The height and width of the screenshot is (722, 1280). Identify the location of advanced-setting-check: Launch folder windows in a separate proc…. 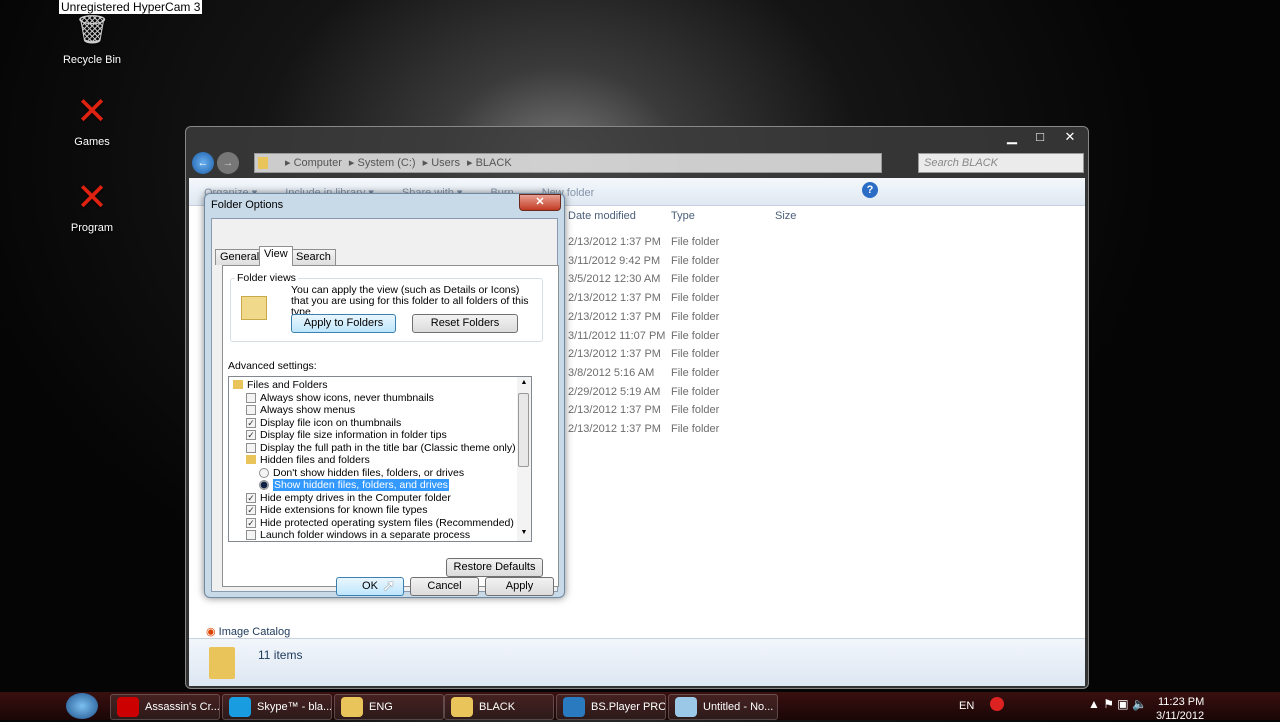
(358, 535).